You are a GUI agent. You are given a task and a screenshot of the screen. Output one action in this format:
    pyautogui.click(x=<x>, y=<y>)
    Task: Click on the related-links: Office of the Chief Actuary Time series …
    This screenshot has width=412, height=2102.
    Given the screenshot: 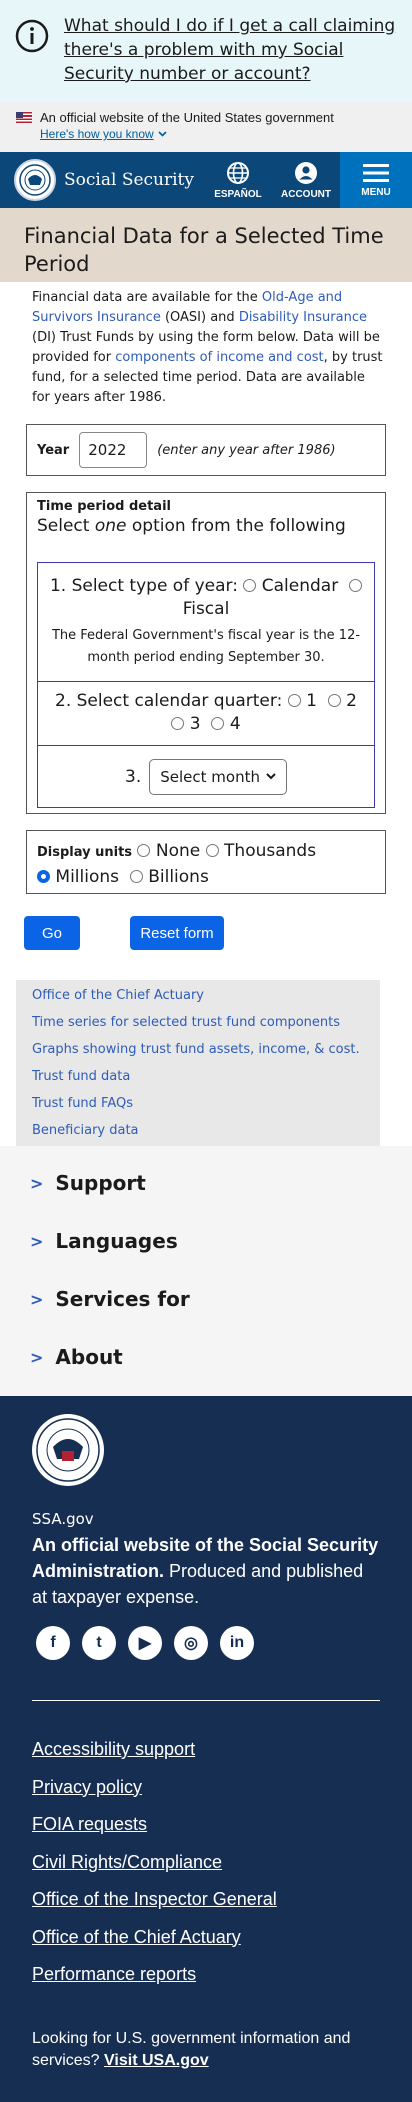 What is the action you would take?
    pyautogui.click(x=198, y=1063)
    